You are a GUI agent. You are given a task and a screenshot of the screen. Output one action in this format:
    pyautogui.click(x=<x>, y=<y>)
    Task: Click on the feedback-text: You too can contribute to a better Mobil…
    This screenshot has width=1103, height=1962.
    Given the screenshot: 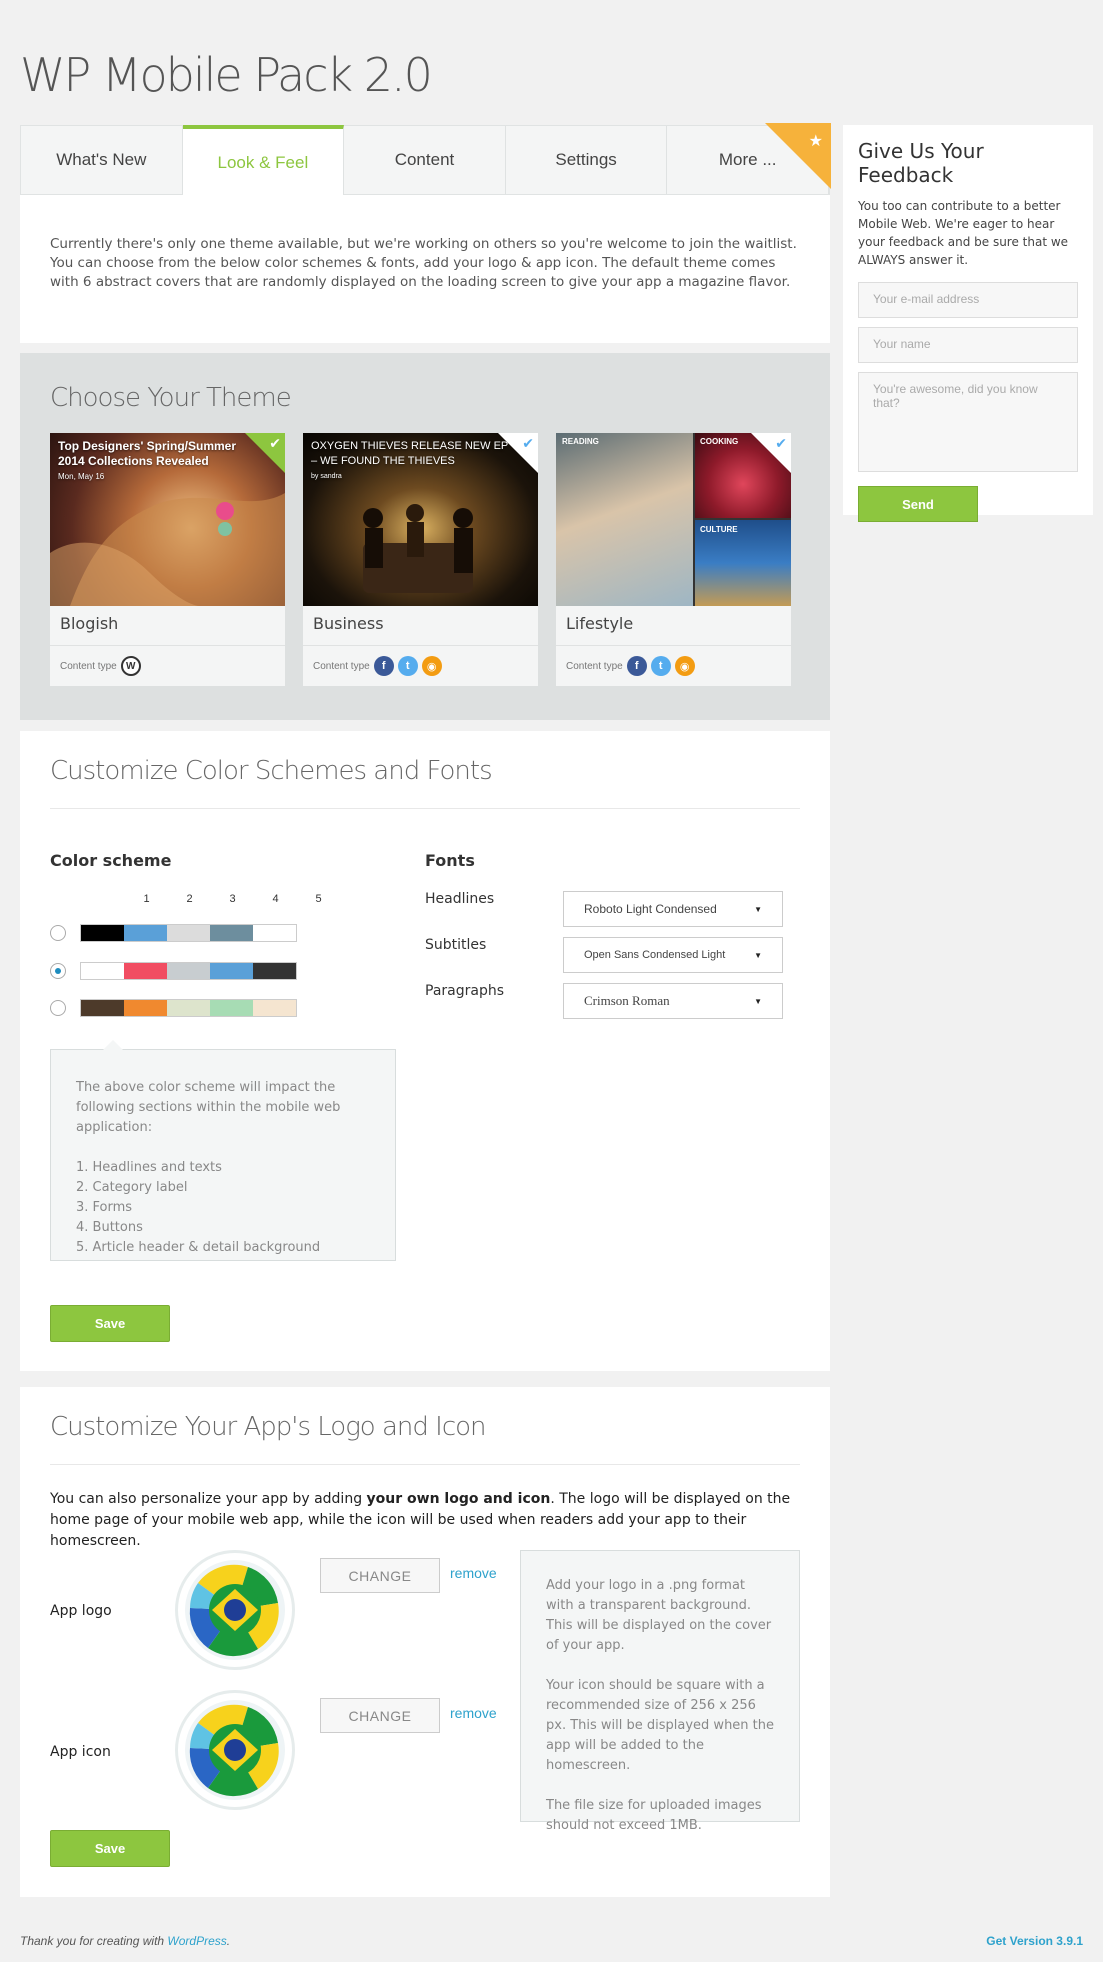 What is the action you would take?
    pyautogui.click(x=963, y=233)
    